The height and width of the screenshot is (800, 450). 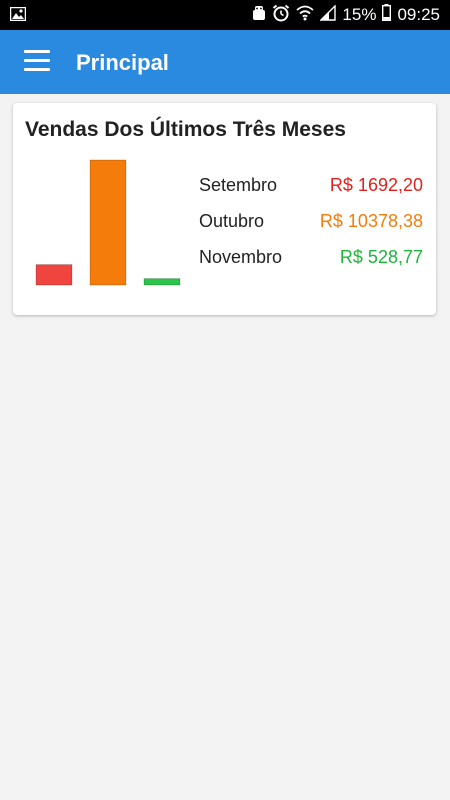 I want to click on gallery-notification-icon, so click(x=18, y=16).